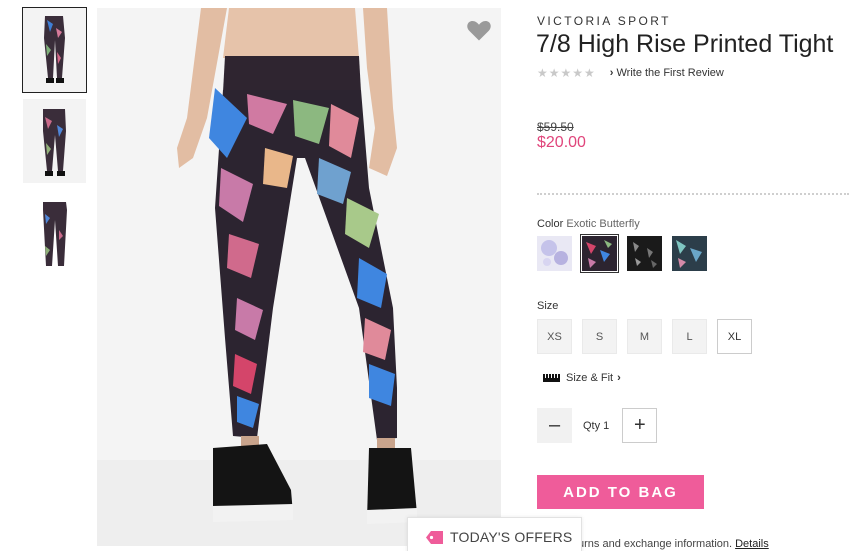 This screenshot has width=855, height=551. Describe the element at coordinates (685, 44) in the screenshot. I see `product-title: 7/8 High Rise Printed Tight` at that location.